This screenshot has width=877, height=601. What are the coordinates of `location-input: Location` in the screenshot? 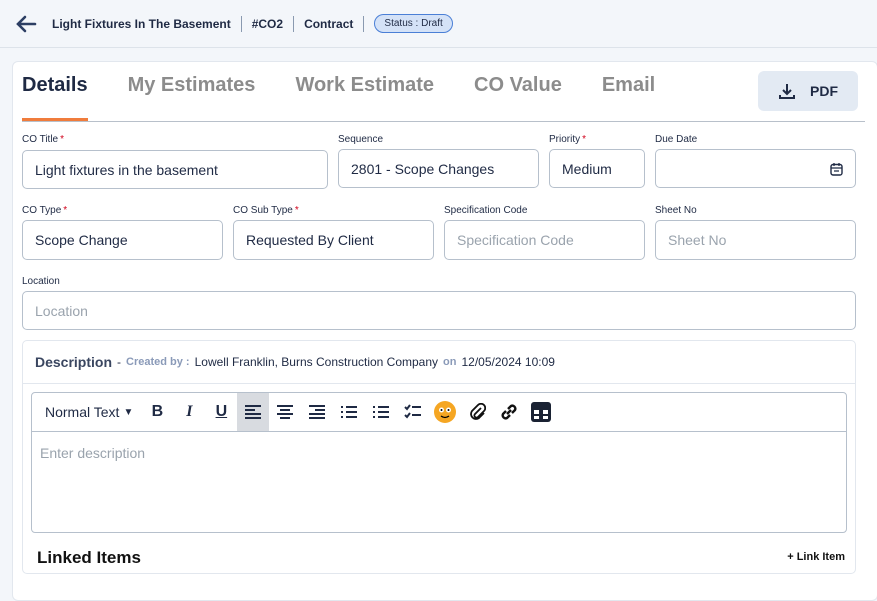 It's located at (439, 310).